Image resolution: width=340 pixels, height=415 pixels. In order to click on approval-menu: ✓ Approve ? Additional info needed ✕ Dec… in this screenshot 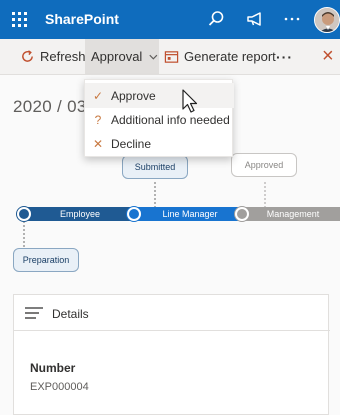, I will do `click(159, 118)`.